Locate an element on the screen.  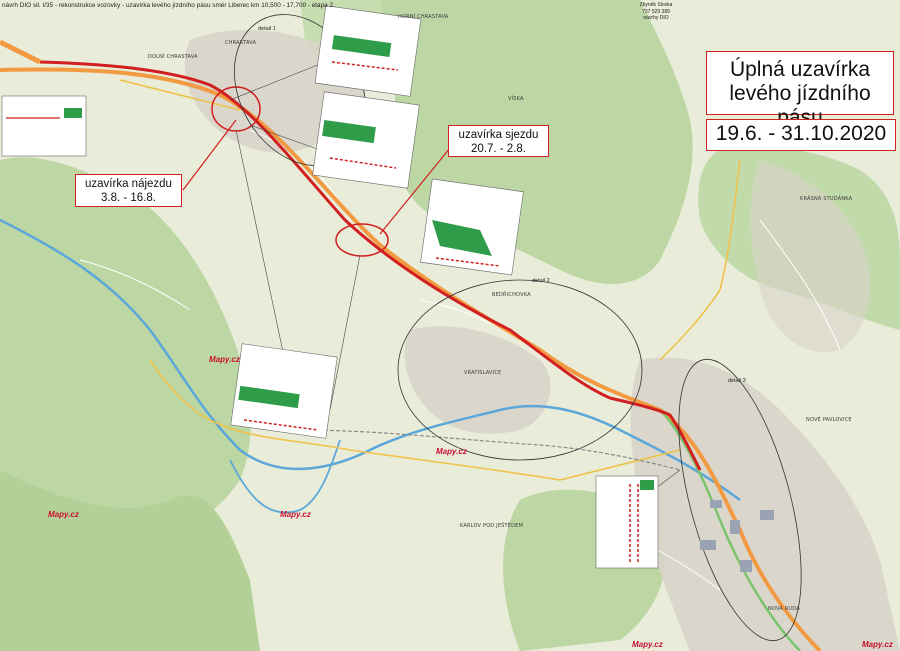
callout-najezd: uzavírka nájezdu 3.8. - 16.8. is located at coordinates (128, 190).